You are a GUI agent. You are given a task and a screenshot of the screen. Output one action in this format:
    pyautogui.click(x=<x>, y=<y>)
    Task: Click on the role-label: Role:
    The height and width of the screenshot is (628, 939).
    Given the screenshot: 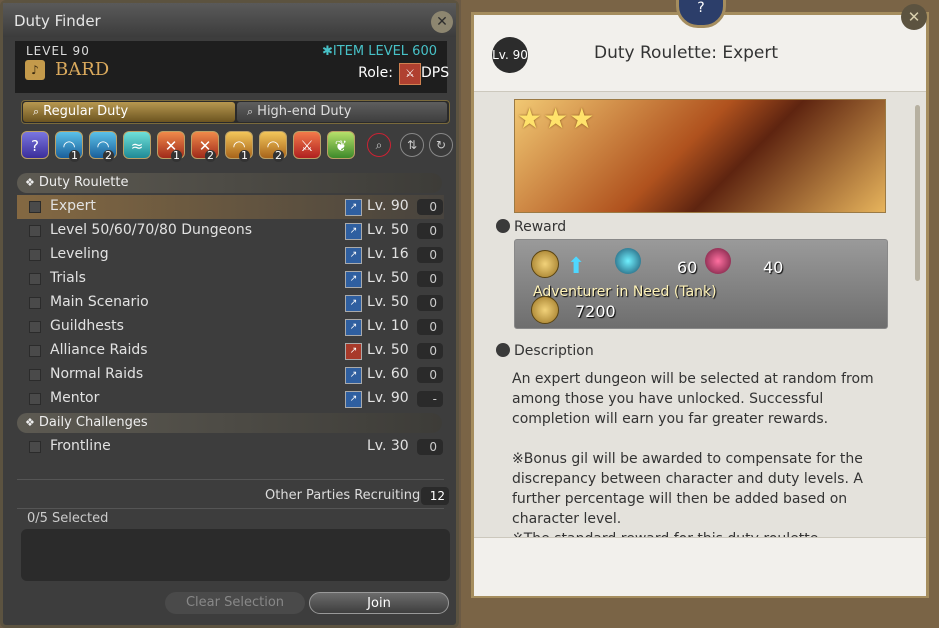 What is the action you would take?
    pyautogui.click(x=375, y=73)
    